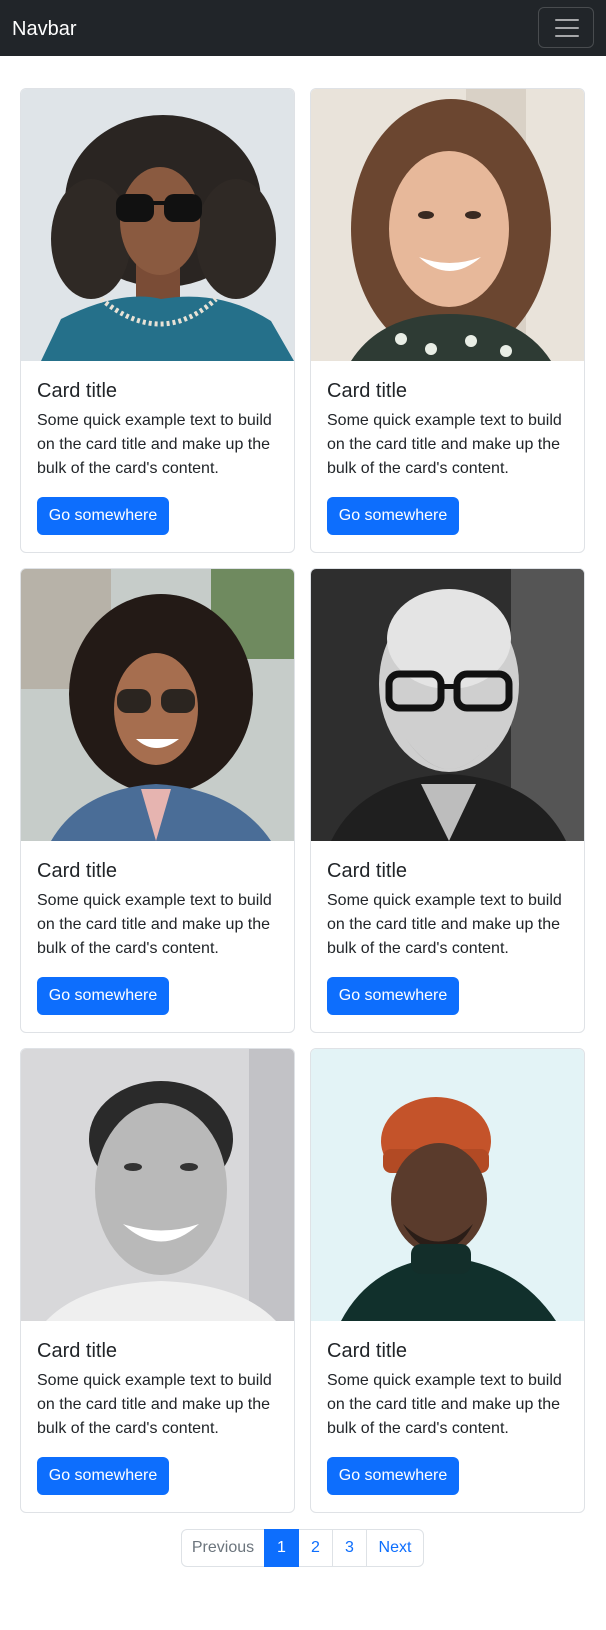 The image size is (606, 1630). I want to click on pagination-page-1: 1, so click(281, 1548).